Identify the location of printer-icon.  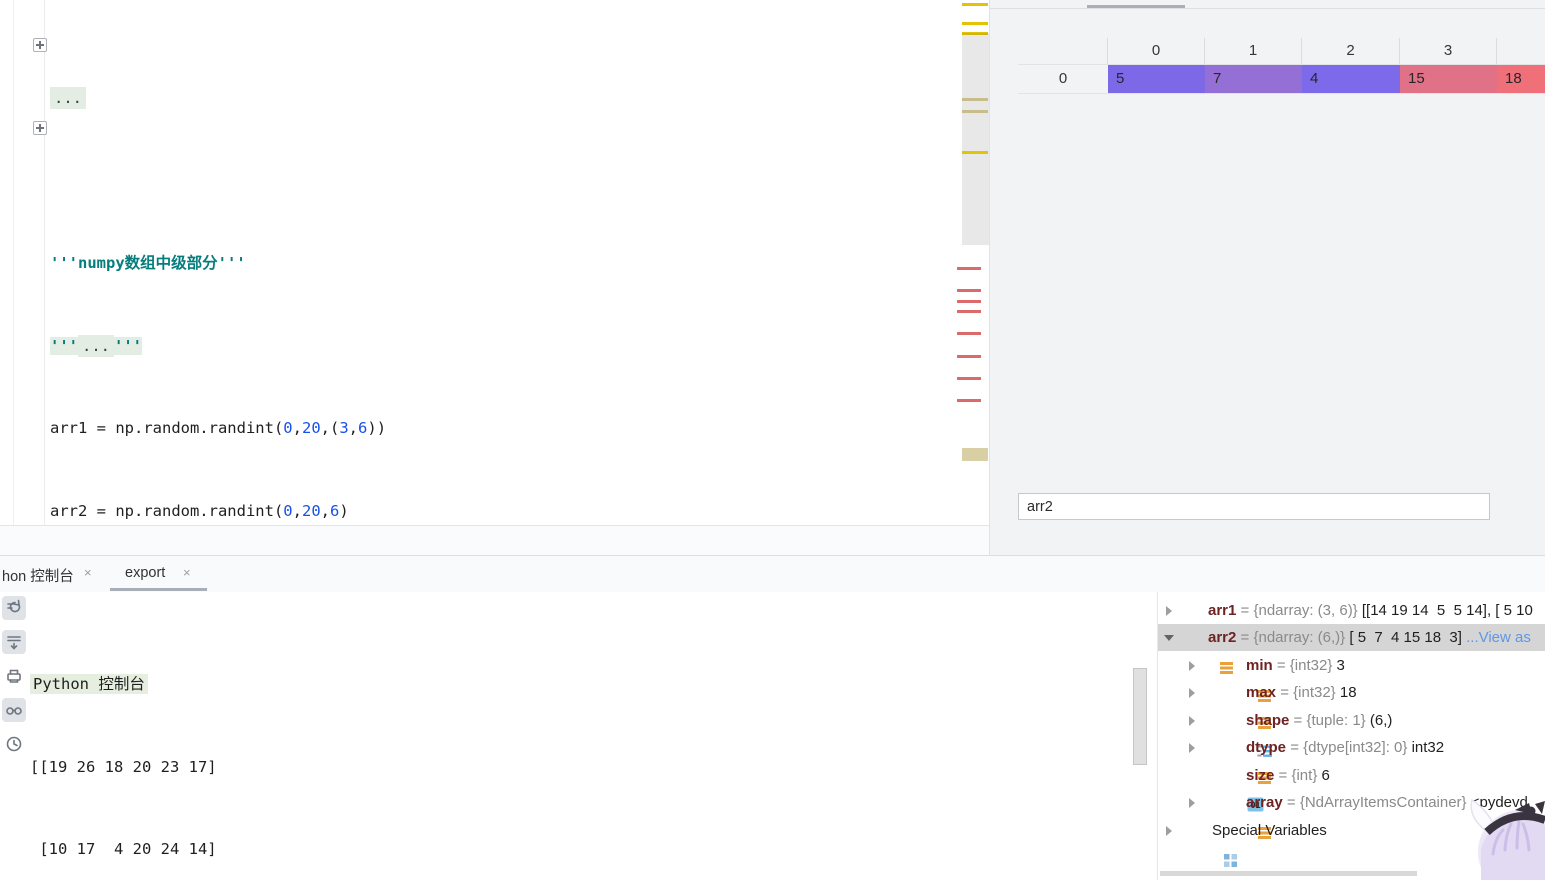
(14, 676).